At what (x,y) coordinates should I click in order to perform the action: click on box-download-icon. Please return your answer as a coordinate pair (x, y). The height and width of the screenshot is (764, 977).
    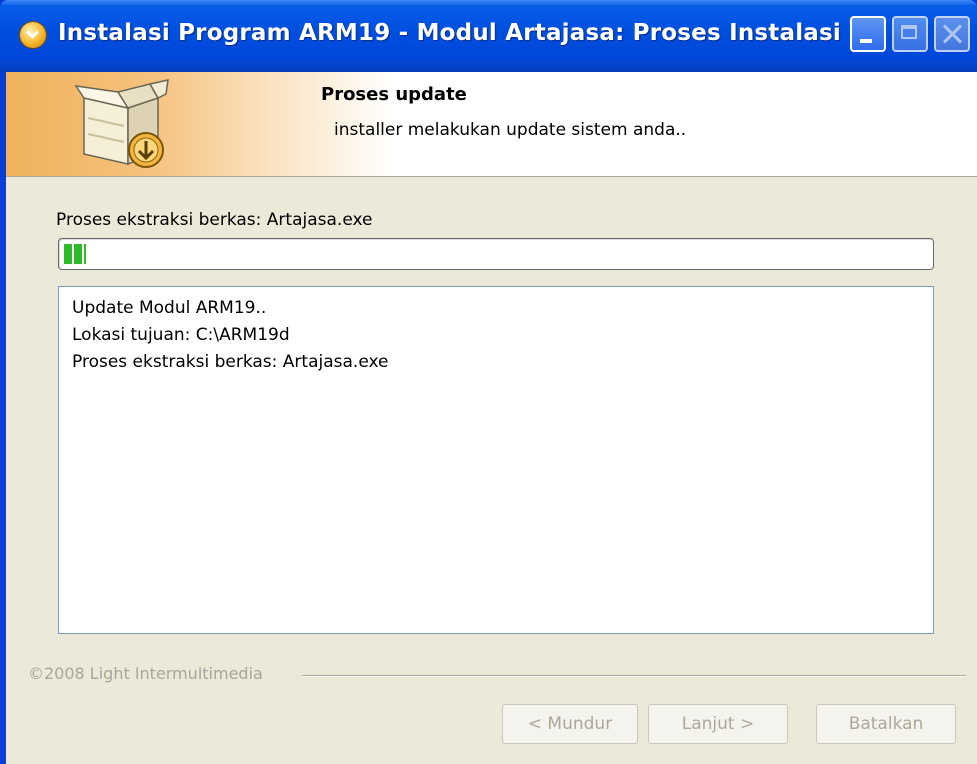
    Looking at the image, I should click on (121, 123).